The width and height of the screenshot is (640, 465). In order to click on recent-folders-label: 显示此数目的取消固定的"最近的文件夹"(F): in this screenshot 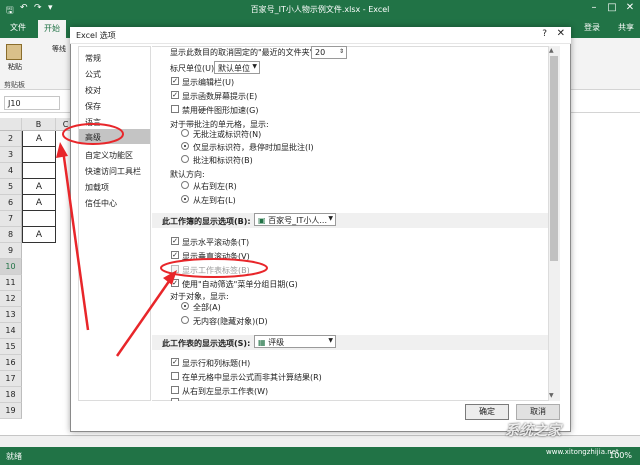, I will do `click(248, 52)`.